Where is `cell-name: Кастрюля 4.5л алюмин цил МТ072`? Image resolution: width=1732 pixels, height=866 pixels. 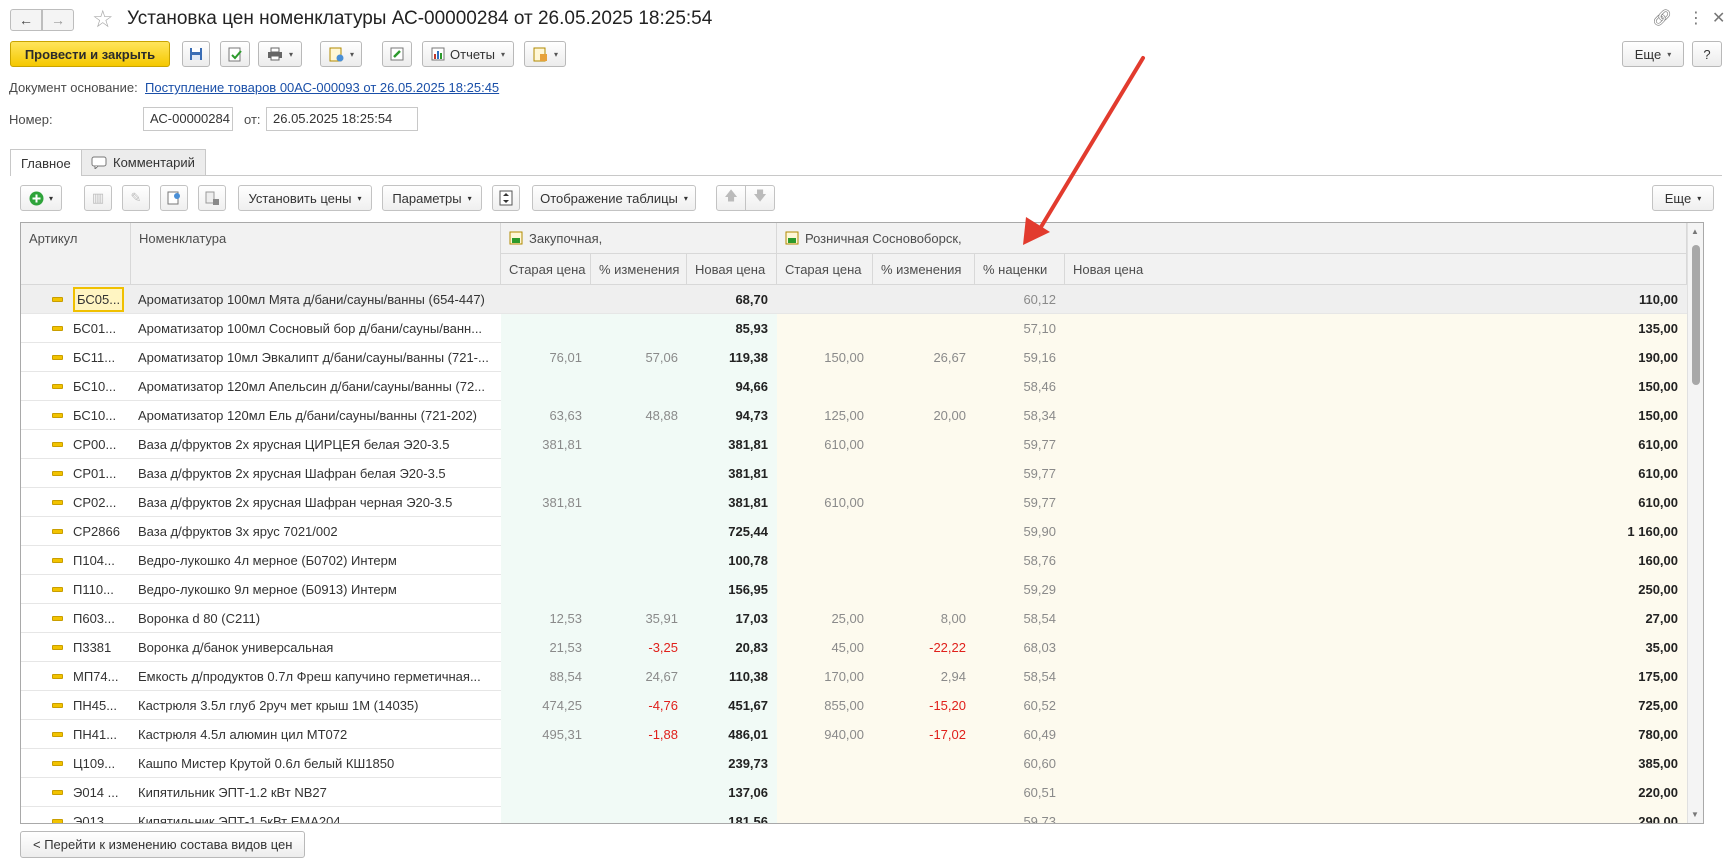 cell-name: Кастрюля 4.5л алюмин цил МТ072 is located at coordinates (316, 734).